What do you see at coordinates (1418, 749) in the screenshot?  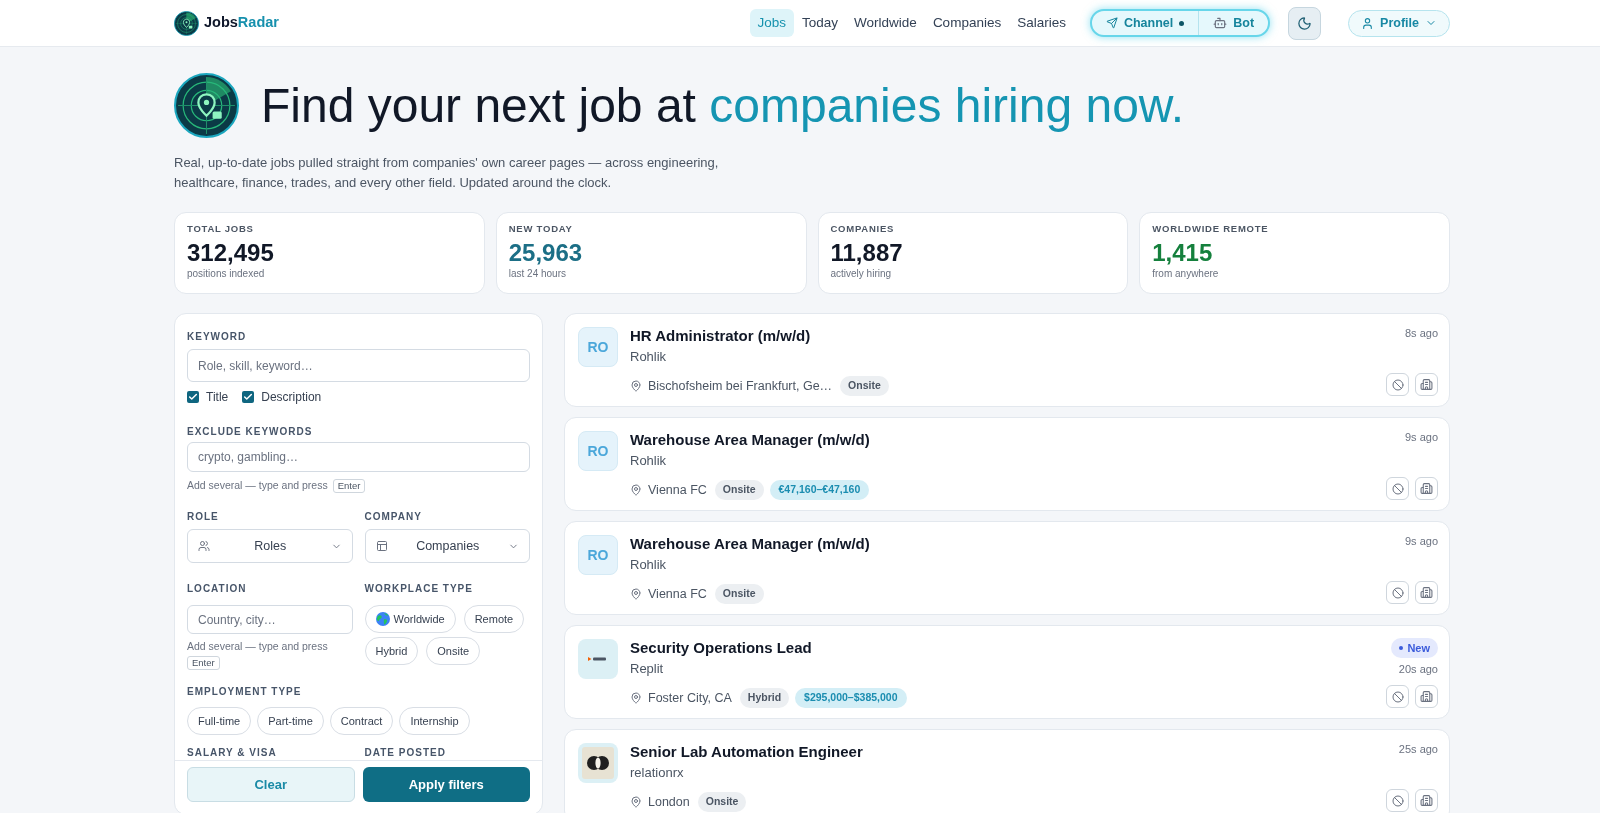 I see `posted-time: 25s ago` at bounding box center [1418, 749].